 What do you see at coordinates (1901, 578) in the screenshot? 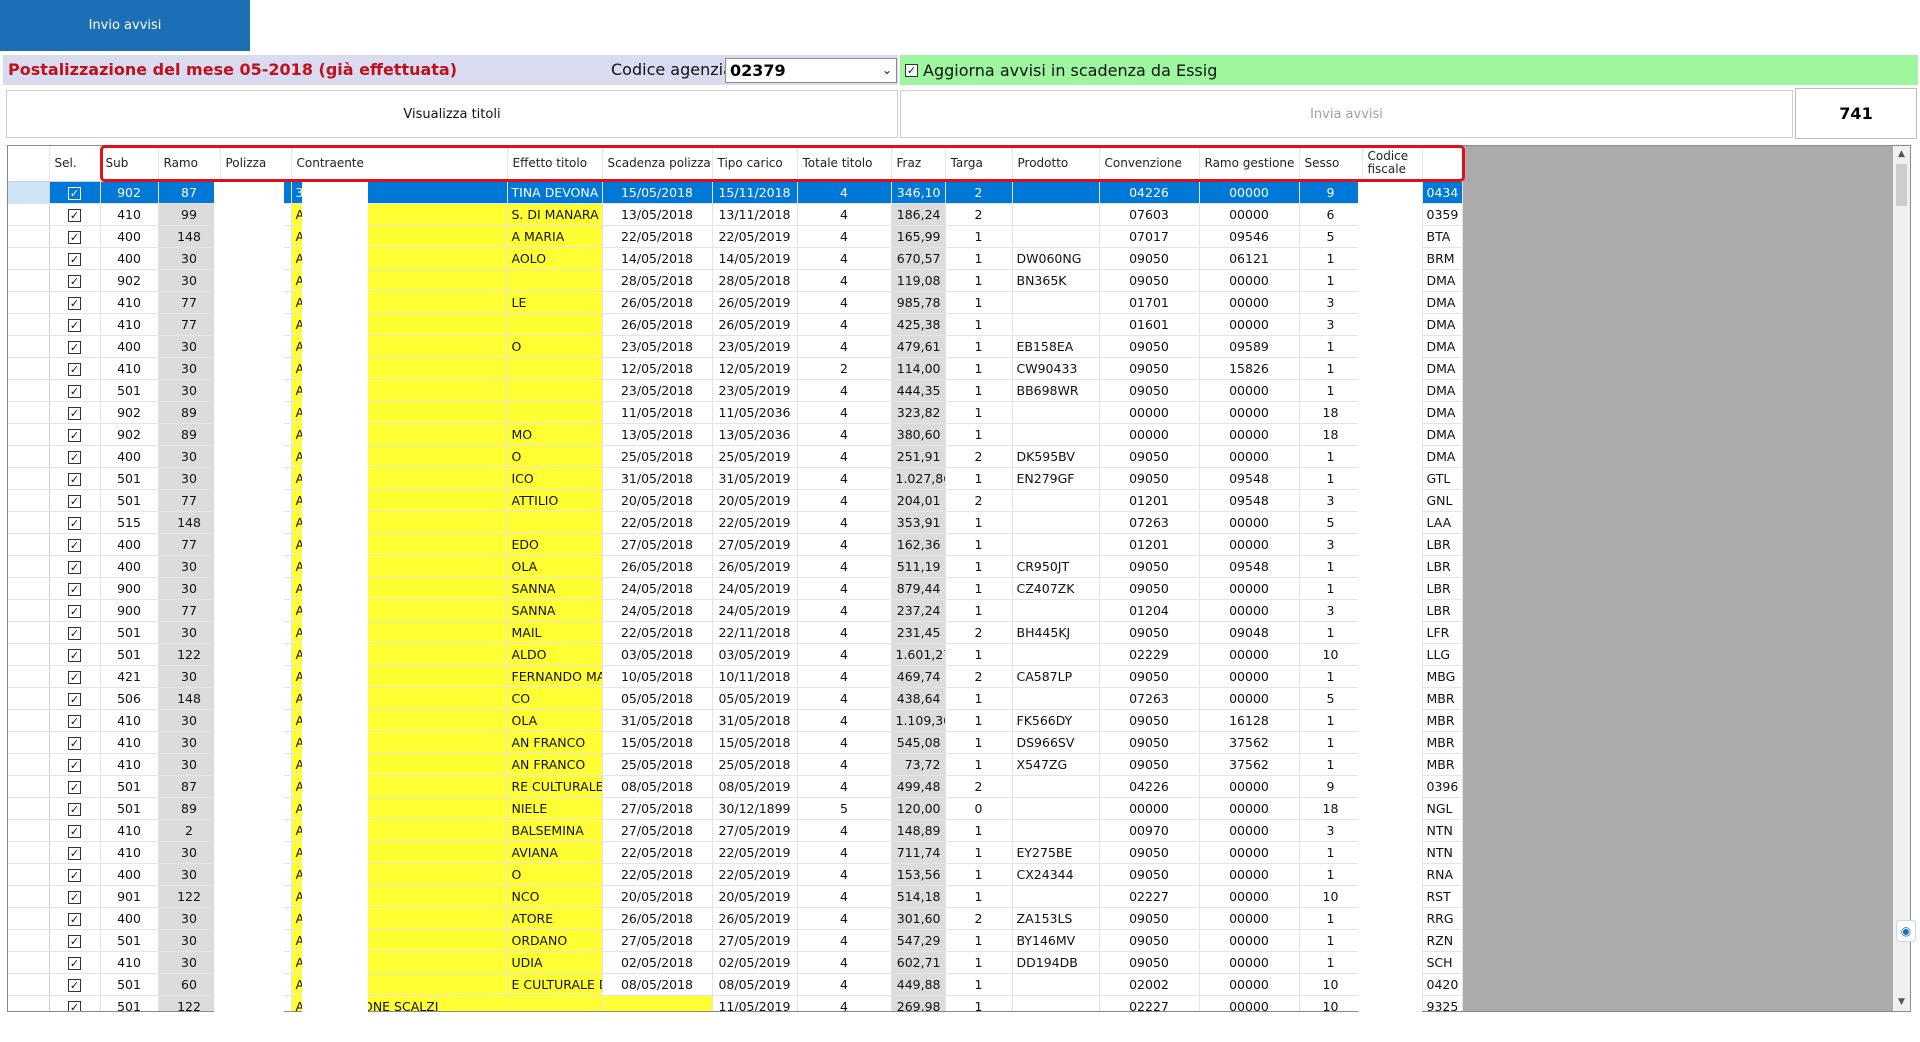
I see `vertical-scrollbar: ▲ ▼` at bounding box center [1901, 578].